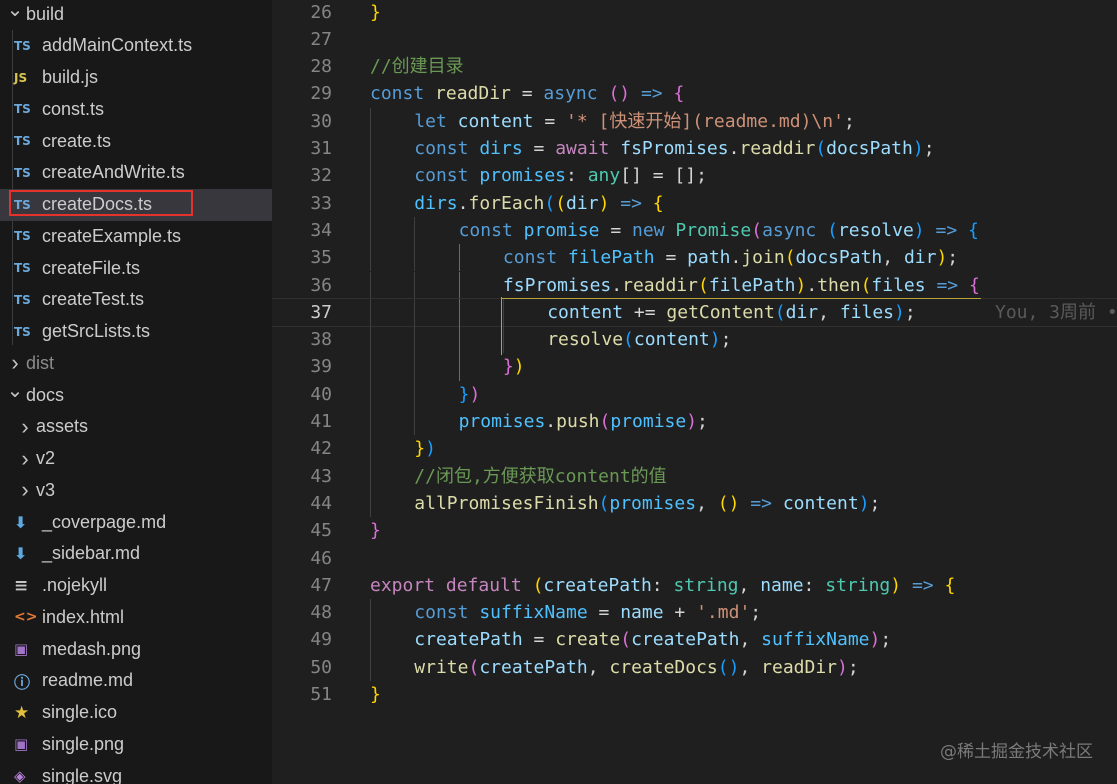 The image size is (1117, 784). I want to click on code-line: 29 const readDir = async () => {, so click(694, 93).